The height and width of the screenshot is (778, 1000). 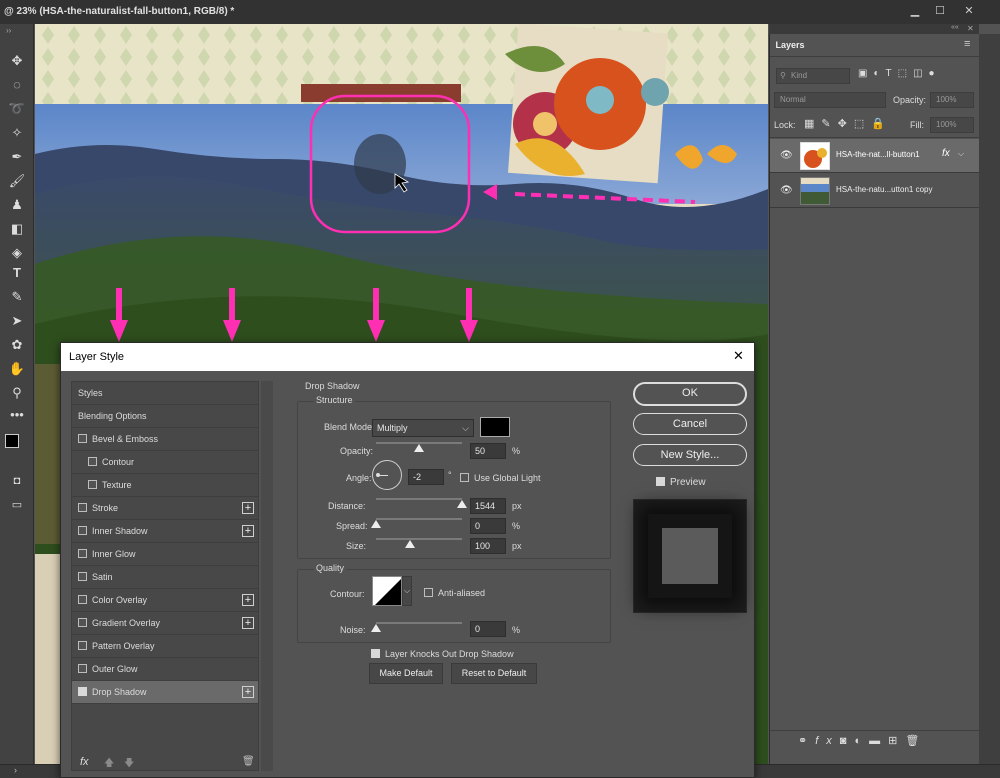 What do you see at coordinates (829, 124) in the screenshot?
I see `lock-pixels-icon: ✎` at bounding box center [829, 124].